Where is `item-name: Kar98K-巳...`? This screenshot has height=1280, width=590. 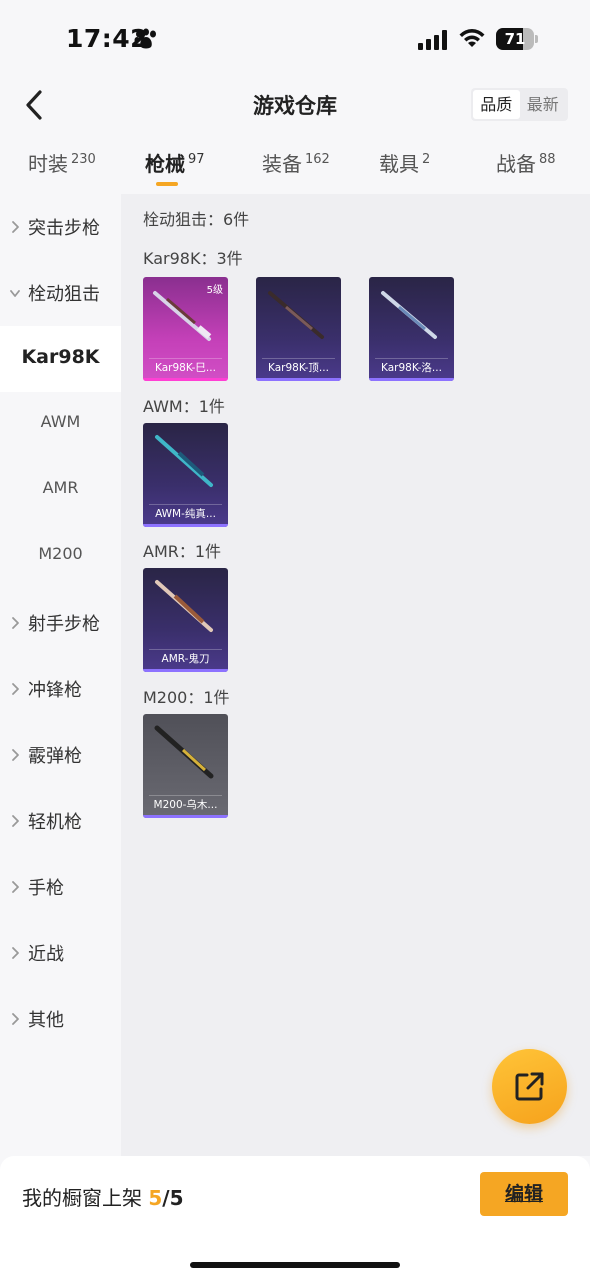 item-name: Kar98K-巳... is located at coordinates (185, 368).